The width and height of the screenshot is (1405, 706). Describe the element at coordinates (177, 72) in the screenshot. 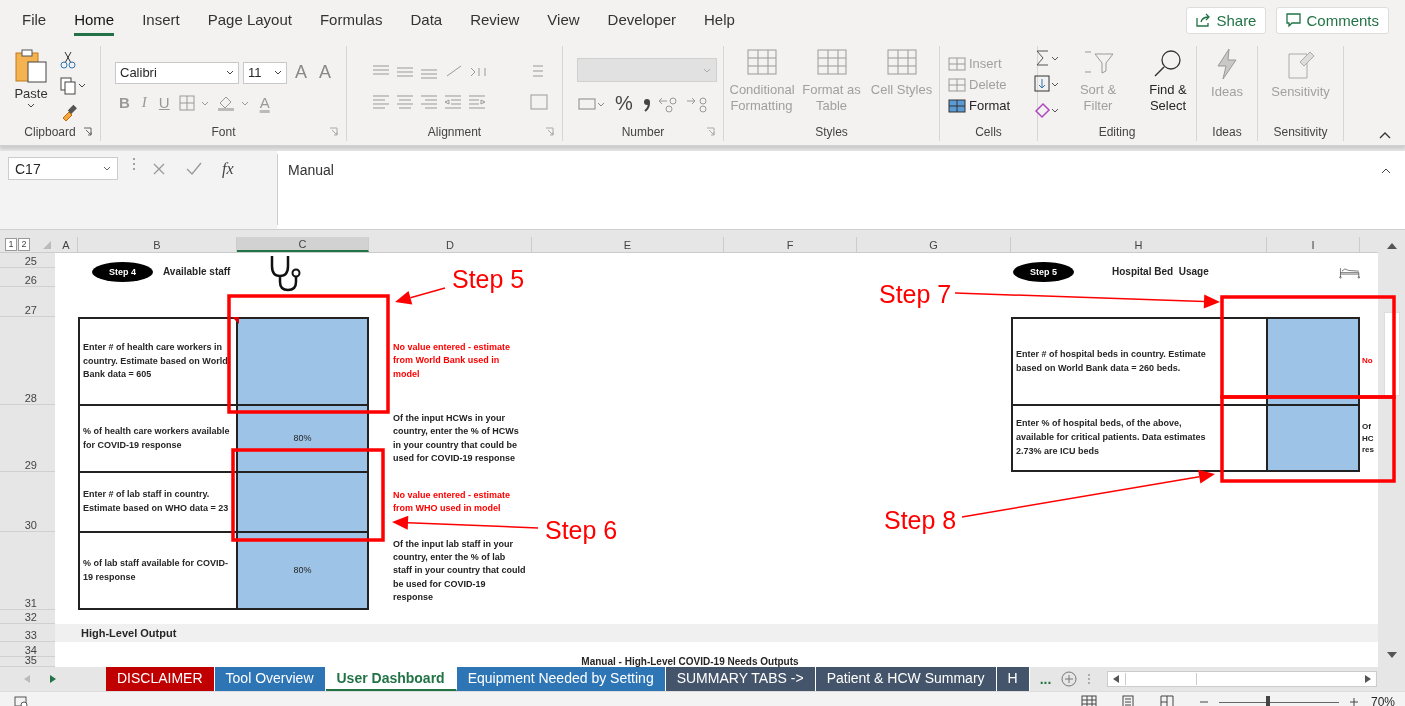

I see `font-name-field: Calibri` at that location.